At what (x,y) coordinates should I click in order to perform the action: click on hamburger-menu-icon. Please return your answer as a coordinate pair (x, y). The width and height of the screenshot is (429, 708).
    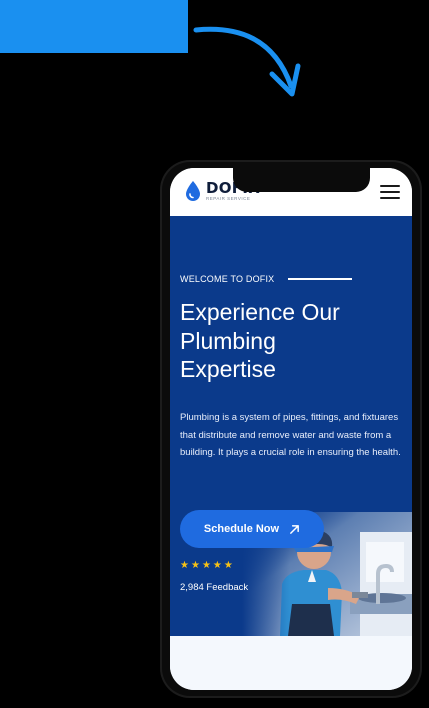
    Looking at the image, I should click on (390, 192).